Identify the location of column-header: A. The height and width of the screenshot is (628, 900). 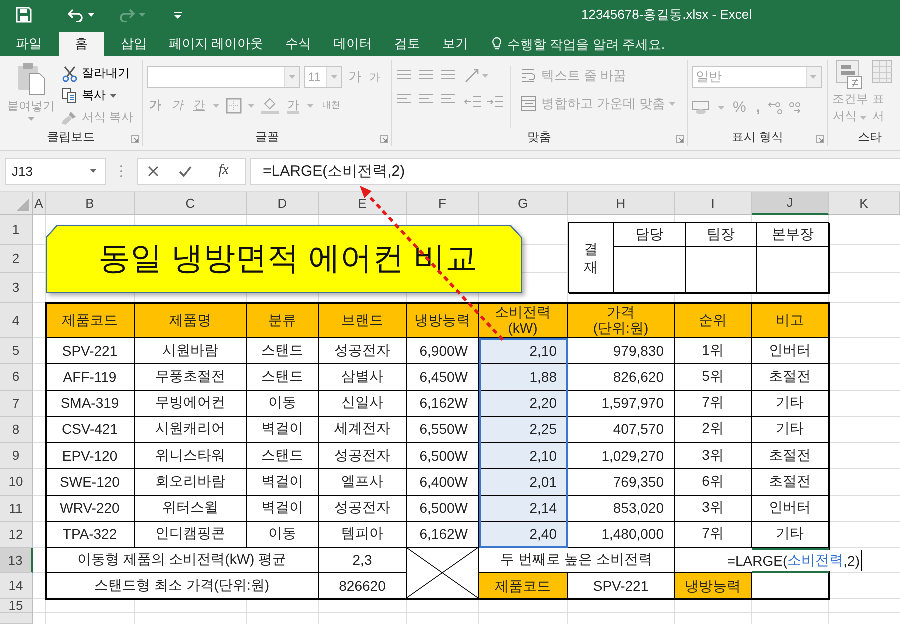
(39, 203).